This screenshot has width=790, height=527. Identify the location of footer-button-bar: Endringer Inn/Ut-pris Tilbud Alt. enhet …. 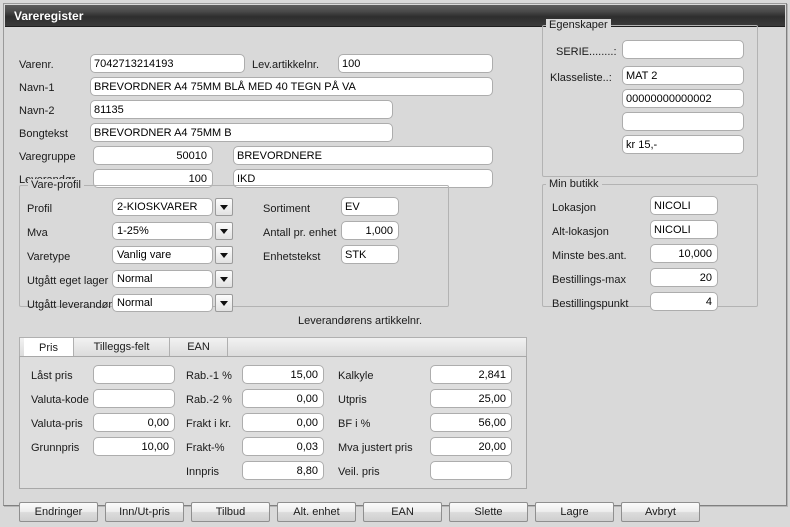
(396, 504).